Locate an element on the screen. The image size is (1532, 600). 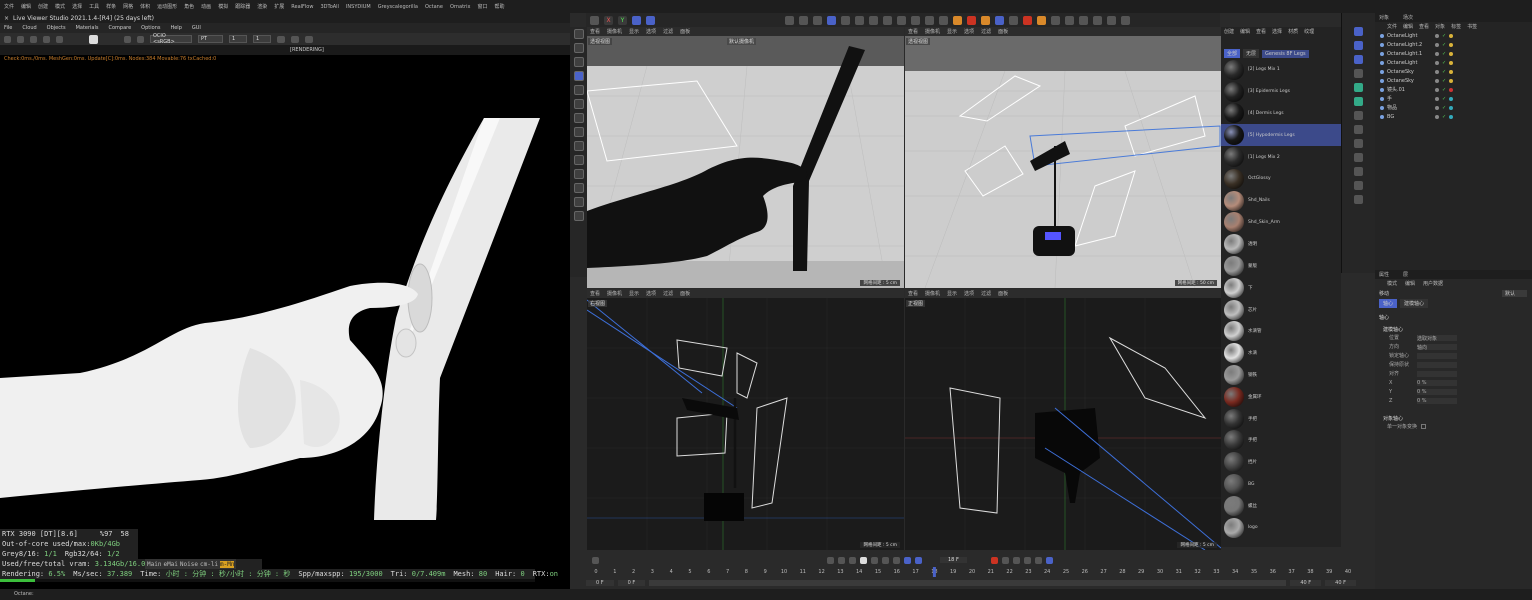
material-item: [5] Hypodermis Legs is located at coordinates (1281, 135).